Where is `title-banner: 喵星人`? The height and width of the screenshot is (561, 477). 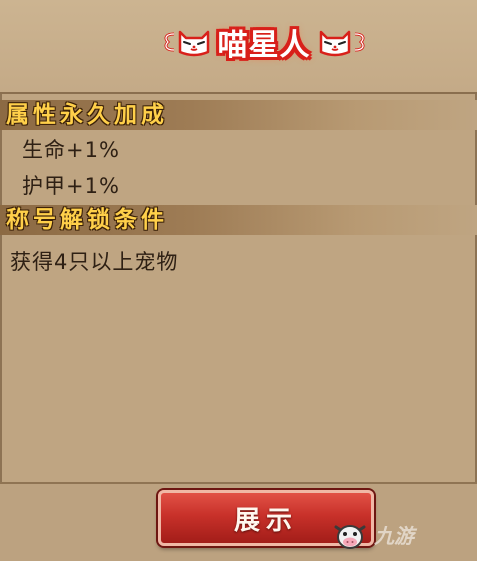
title-banner: 喵星人 is located at coordinates (264, 42).